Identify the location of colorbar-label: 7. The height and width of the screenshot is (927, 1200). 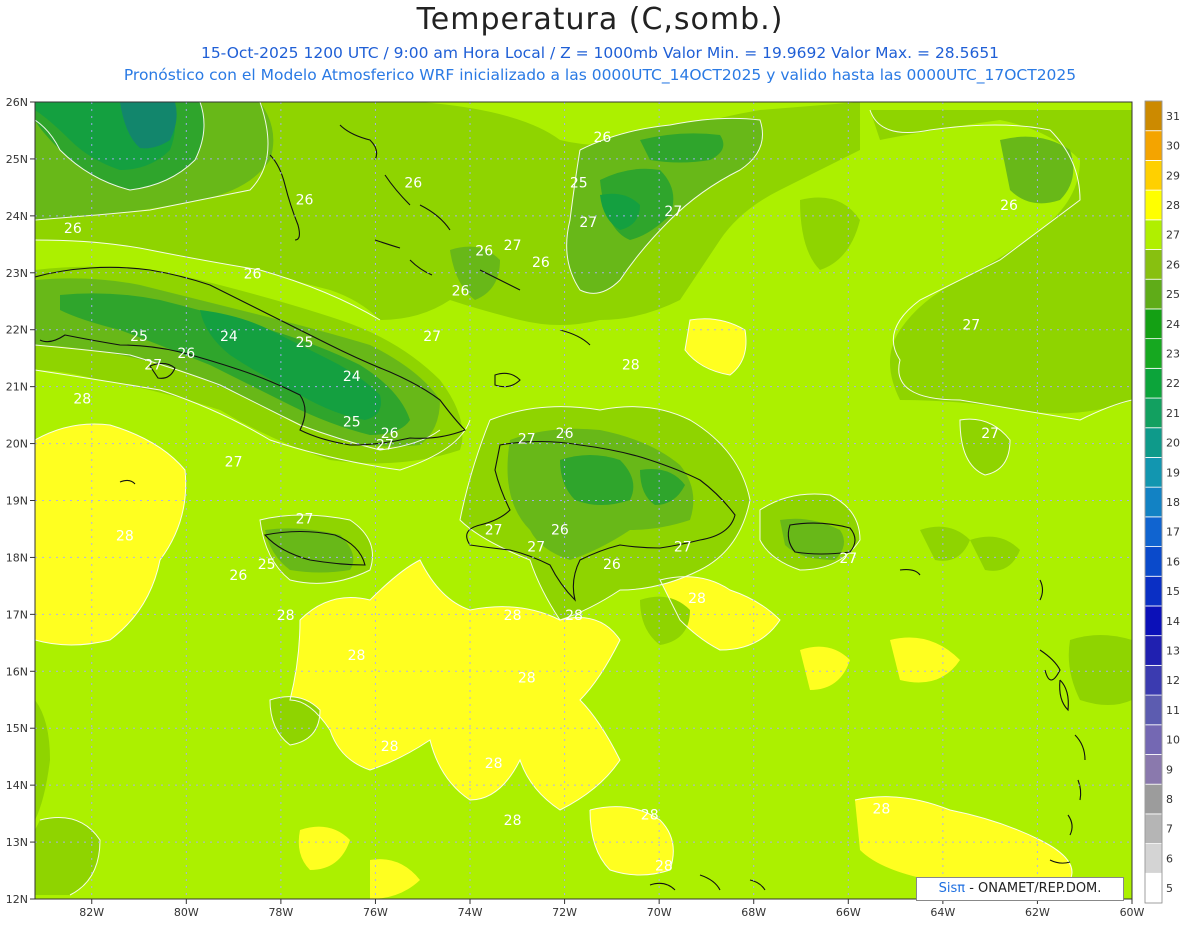
(1169, 829).